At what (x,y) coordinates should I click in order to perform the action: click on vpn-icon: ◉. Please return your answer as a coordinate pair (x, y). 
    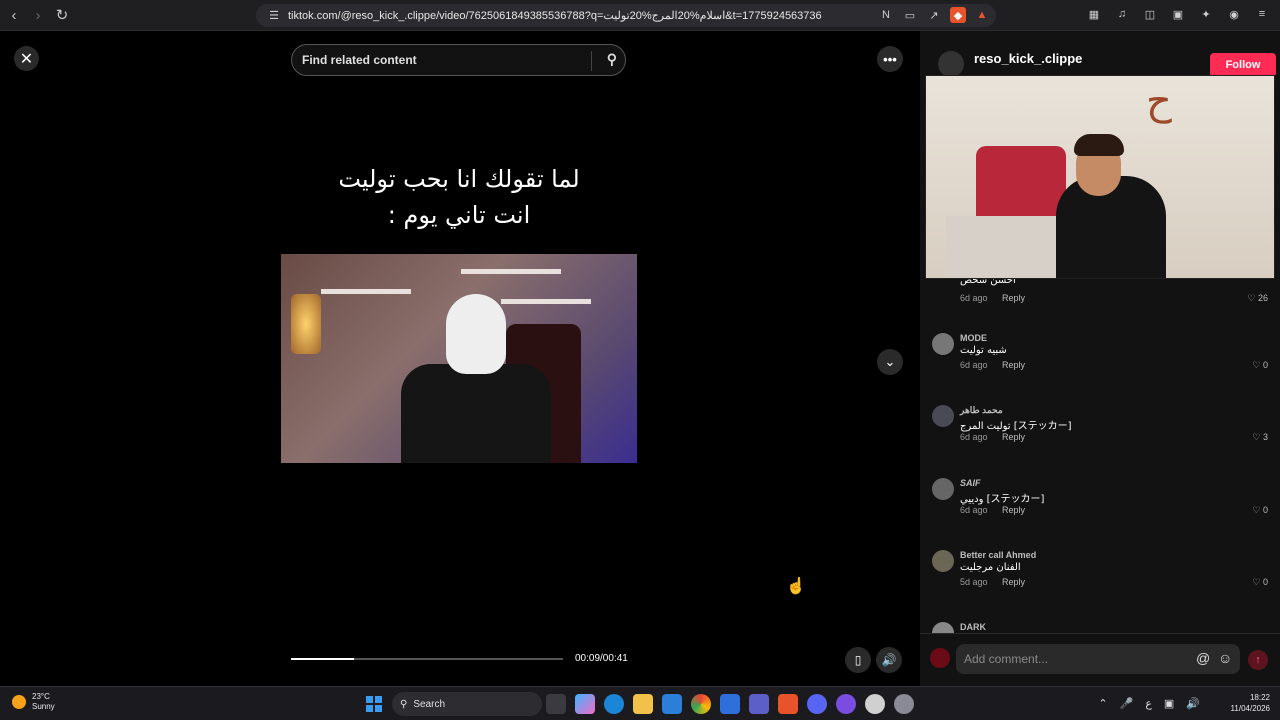
    Looking at the image, I should click on (1234, 14).